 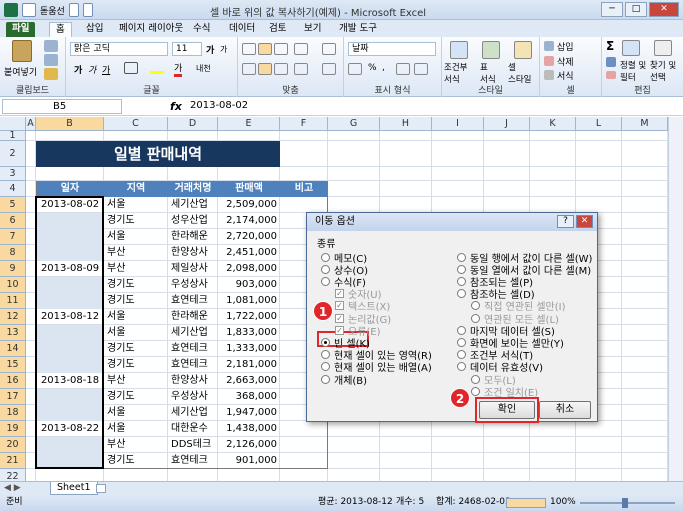 What do you see at coordinates (13, 301) in the screenshot?
I see `row-header: 11` at bounding box center [13, 301].